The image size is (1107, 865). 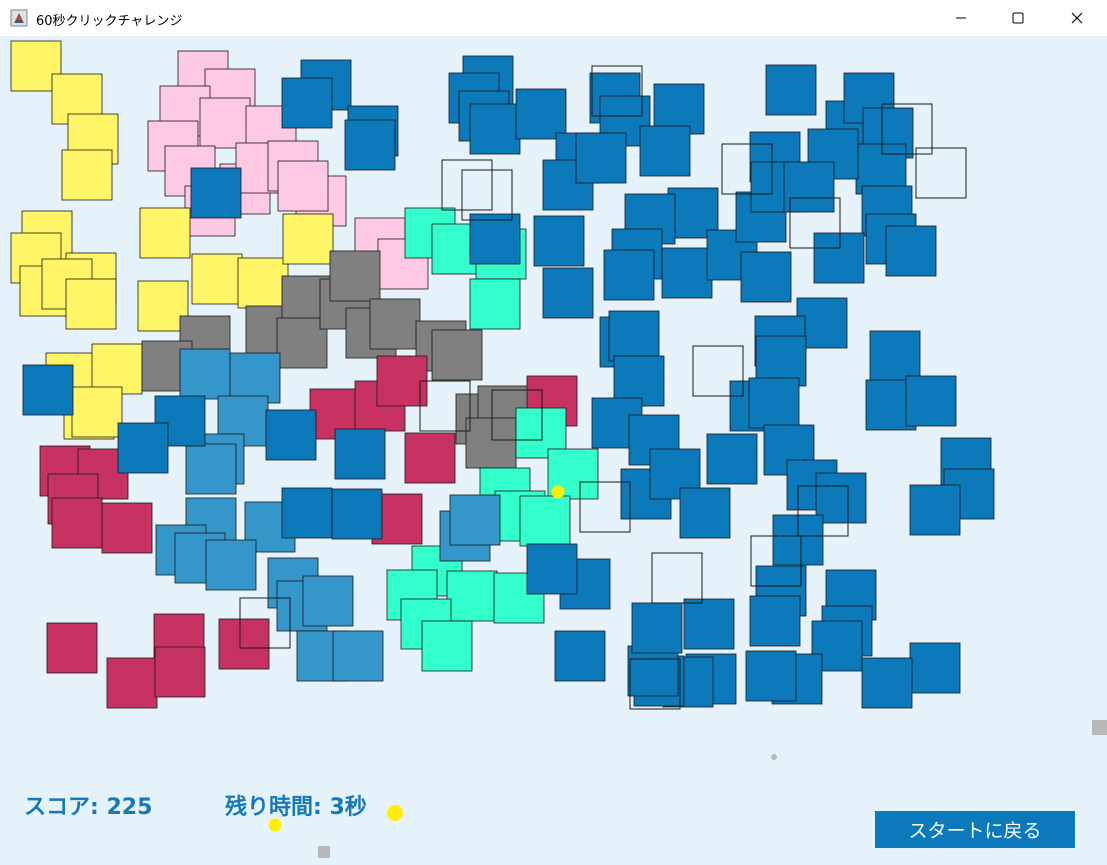 What do you see at coordinates (296, 807) in the screenshot?
I see `time-remaining-label: 残り時間: 3秒` at bounding box center [296, 807].